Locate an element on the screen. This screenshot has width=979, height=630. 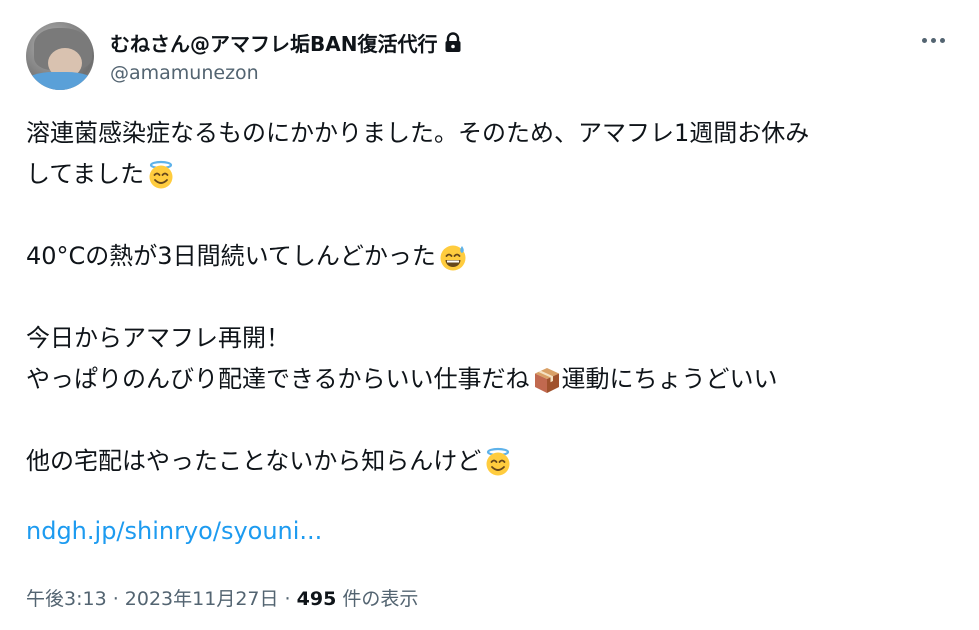
grinning-face-with-sweat-emoji is located at coordinates (453, 257).